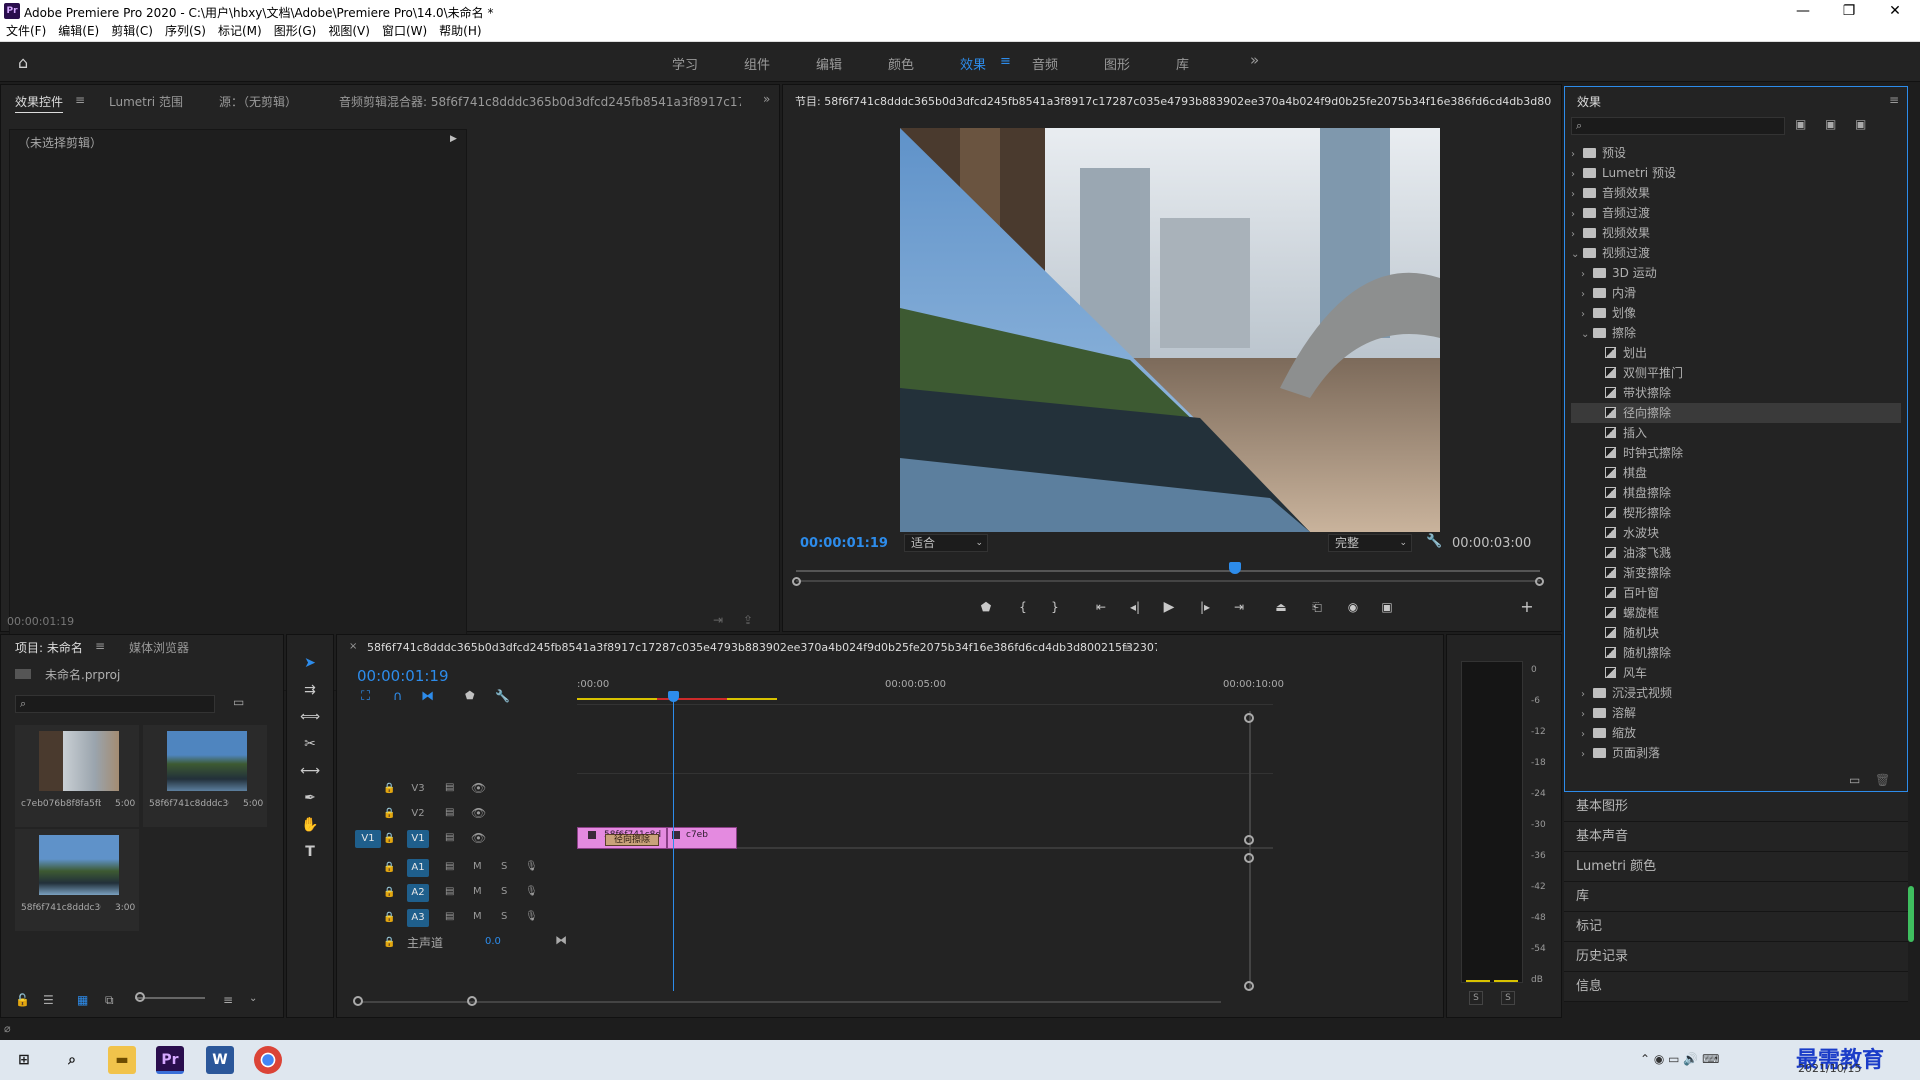 Image resolution: width=1920 pixels, height=1080 pixels. Describe the element at coordinates (240, 31) in the screenshot. I see `menu-markers: 标记(M)` at that location.